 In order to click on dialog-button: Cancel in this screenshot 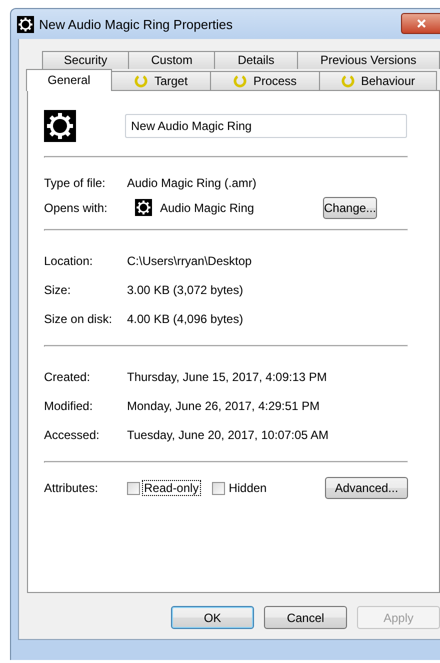, I will do `click(305, 617)`.